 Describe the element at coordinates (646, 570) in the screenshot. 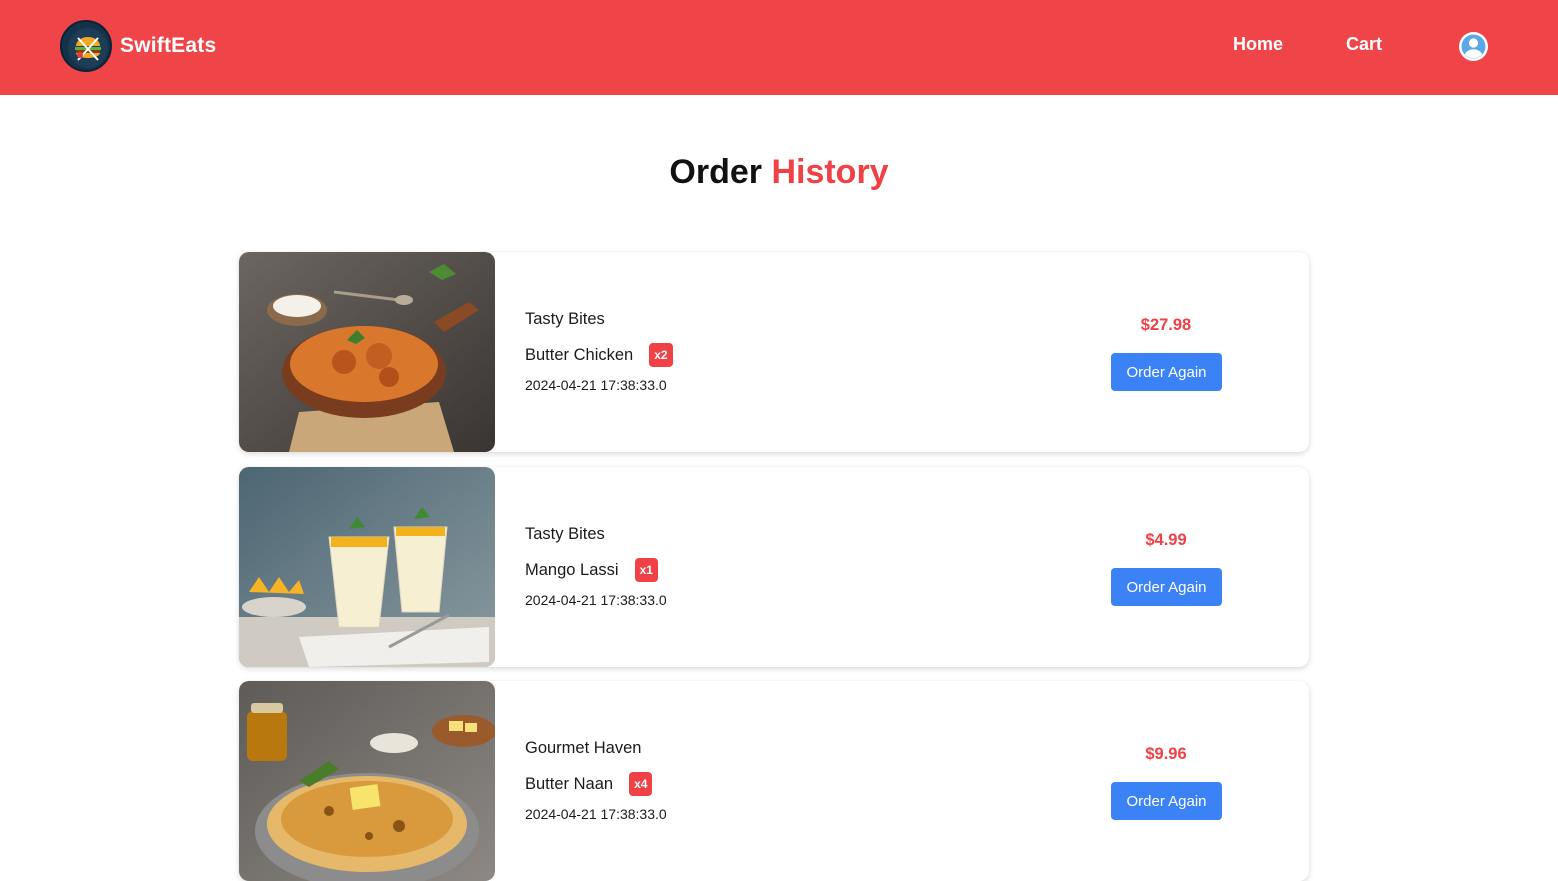

I see `quantity-badge: x1` at that location.